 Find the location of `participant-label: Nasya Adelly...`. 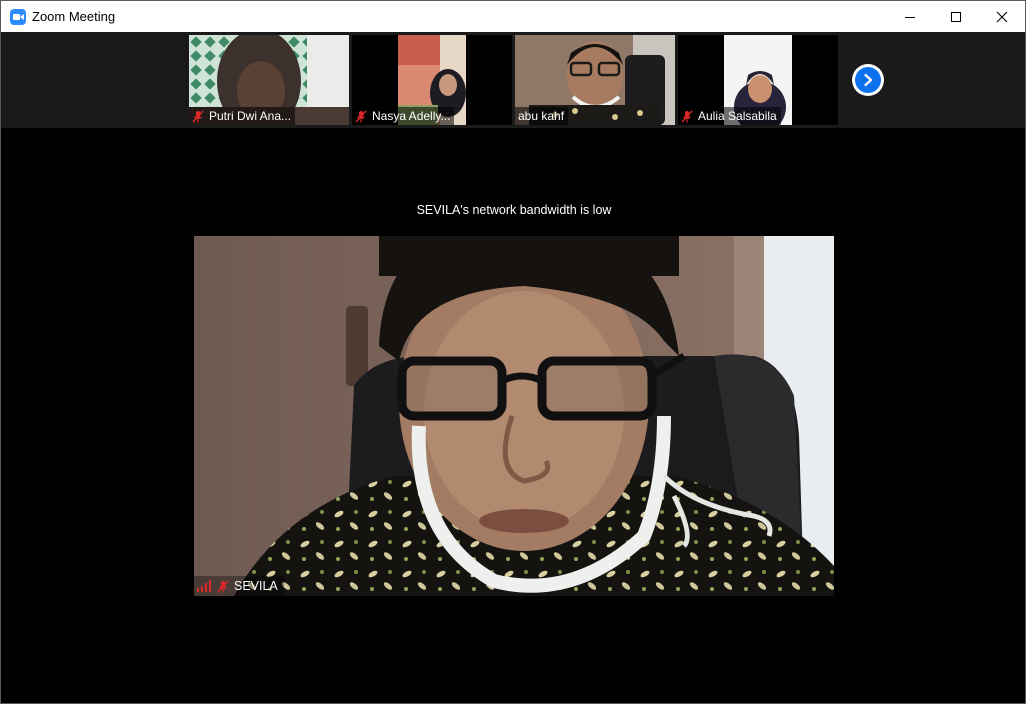

participant-label: Nasya Adelly... is located at coordinates (403, 116).